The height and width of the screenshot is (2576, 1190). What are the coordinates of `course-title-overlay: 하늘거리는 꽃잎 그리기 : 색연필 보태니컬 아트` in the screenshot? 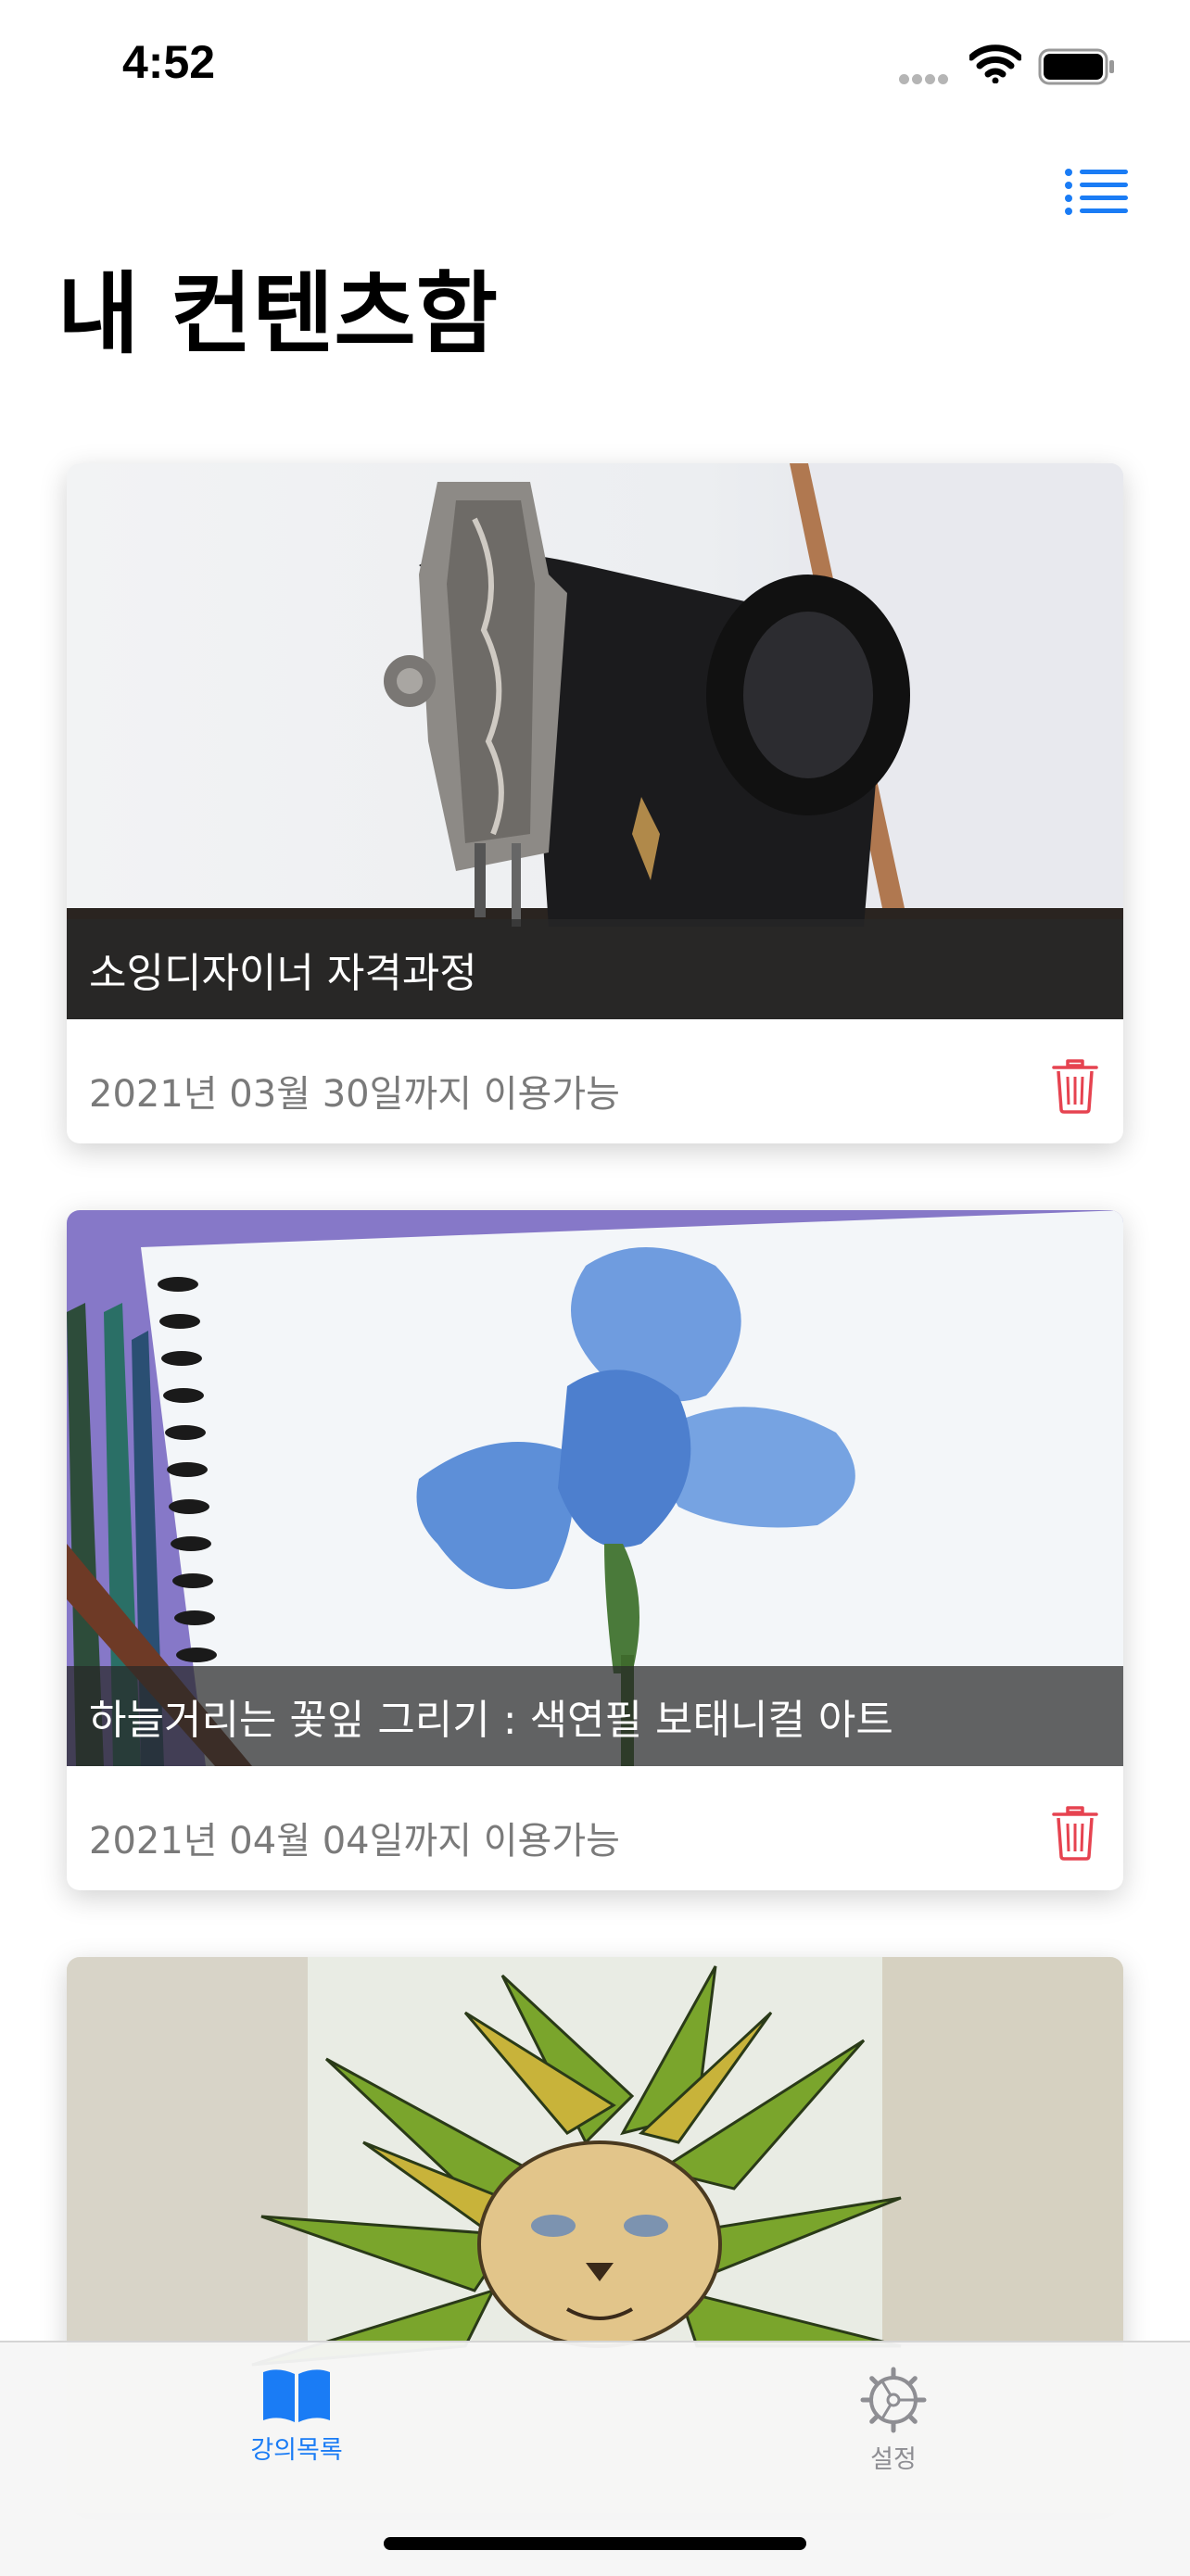 It's located at (595, 1716).